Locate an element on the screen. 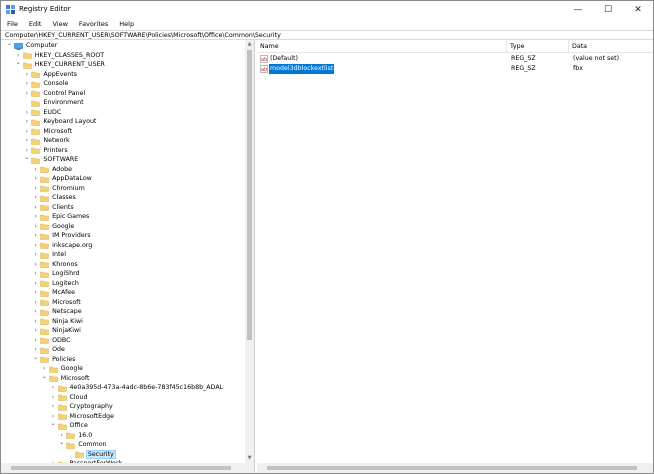 The width and height of the screenshot is (654, 474). tree-item: › Netscape is located at coordinates (123, 312).